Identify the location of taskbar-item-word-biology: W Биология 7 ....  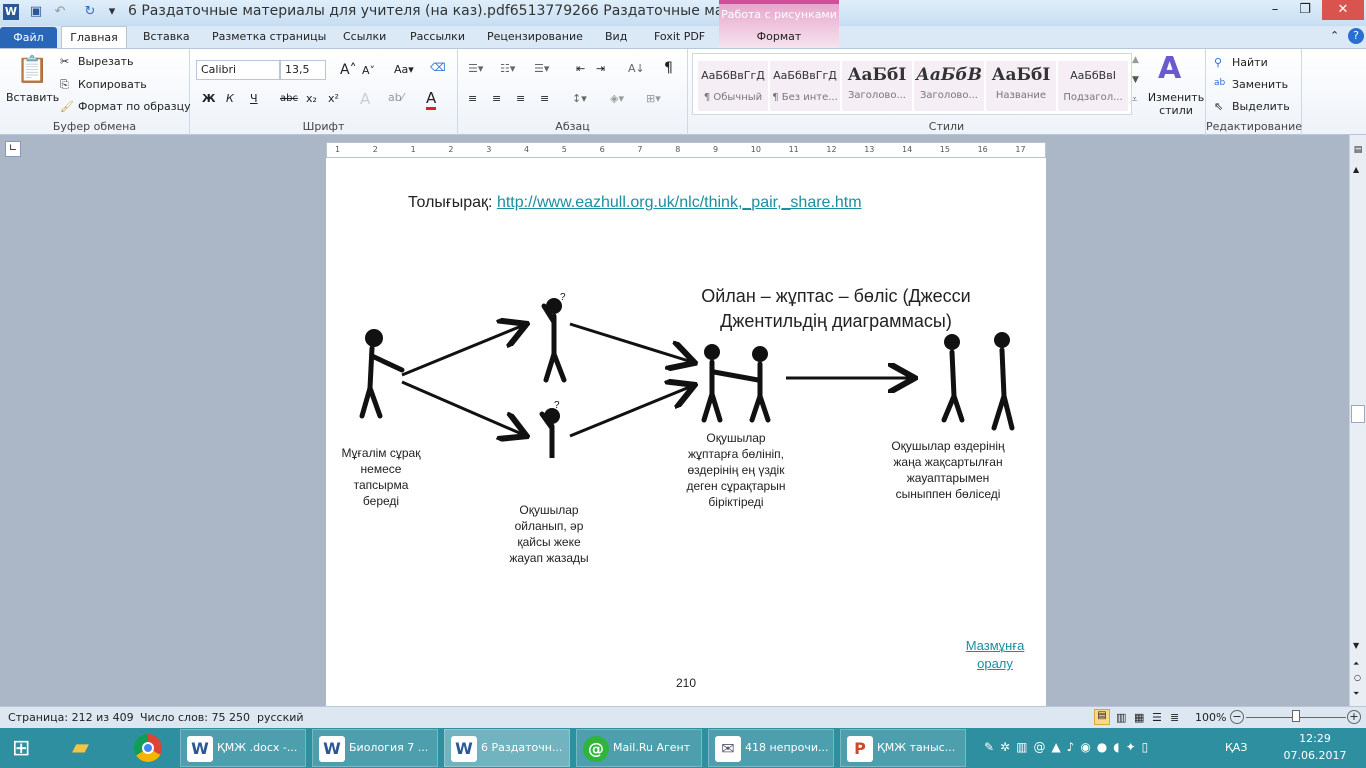
(375, 748).